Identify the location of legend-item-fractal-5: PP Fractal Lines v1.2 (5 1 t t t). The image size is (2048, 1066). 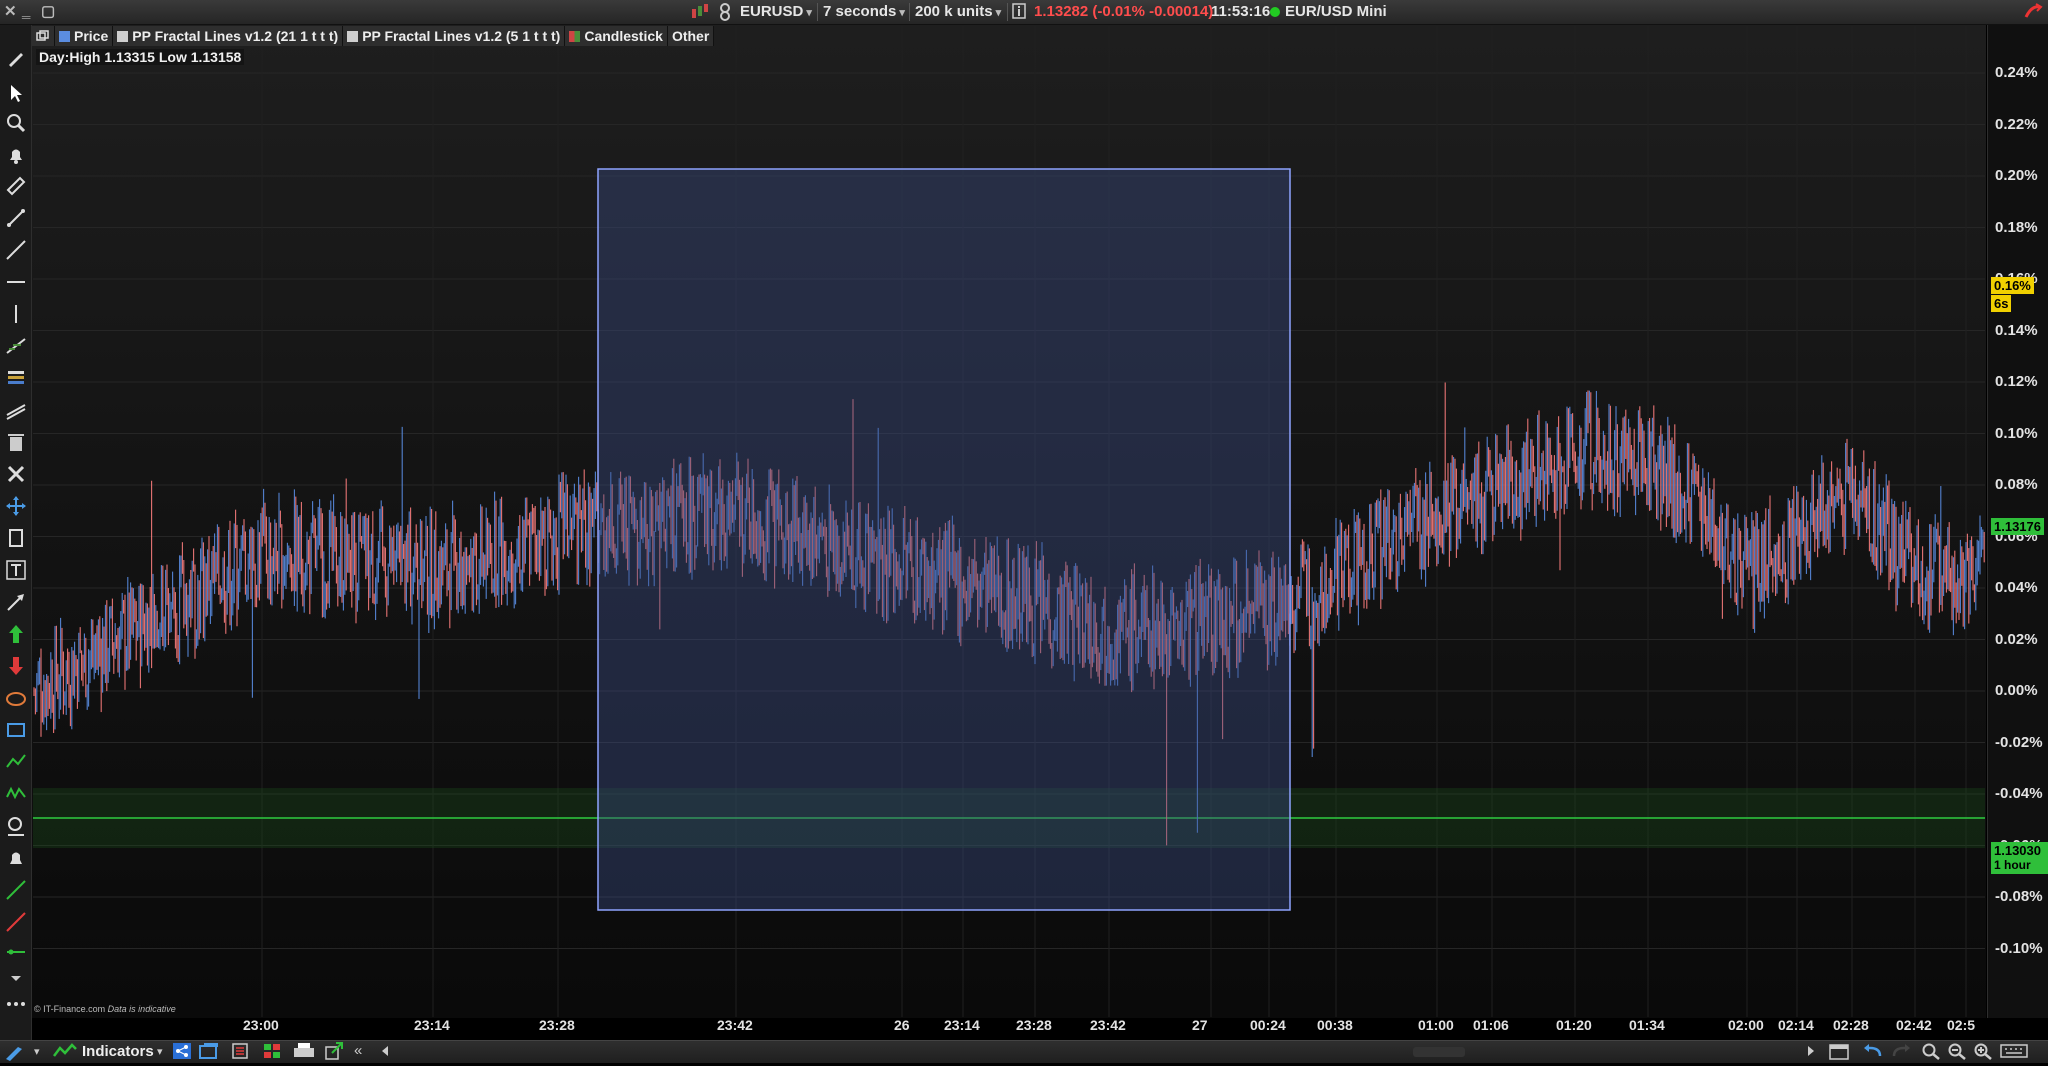
(454, 36).